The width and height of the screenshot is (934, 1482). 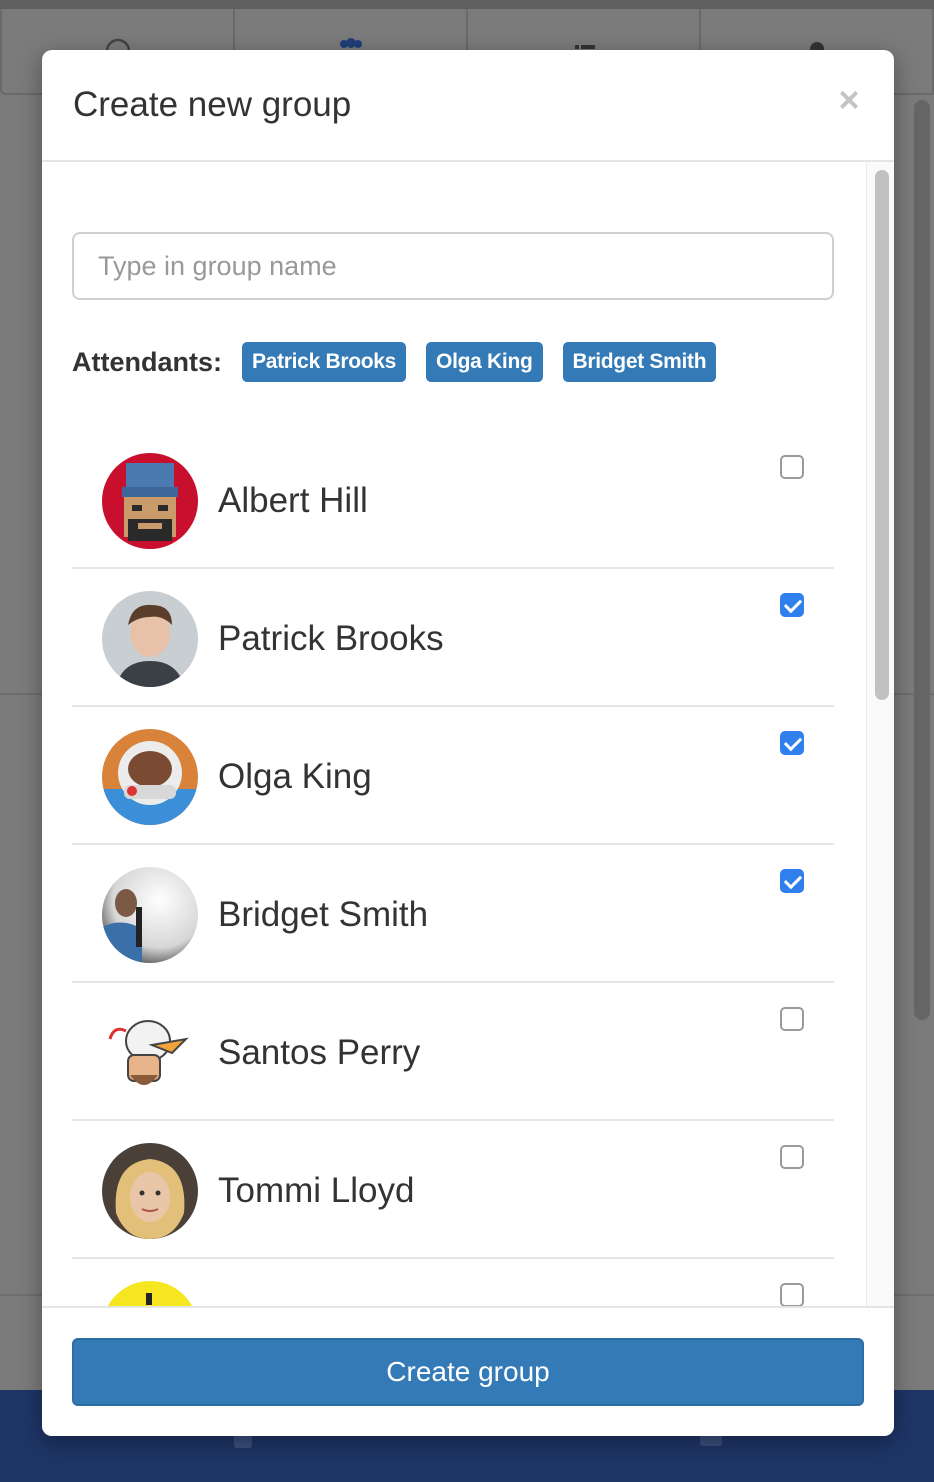 I want to click on close-button: ×, so click(x=849, y=100).